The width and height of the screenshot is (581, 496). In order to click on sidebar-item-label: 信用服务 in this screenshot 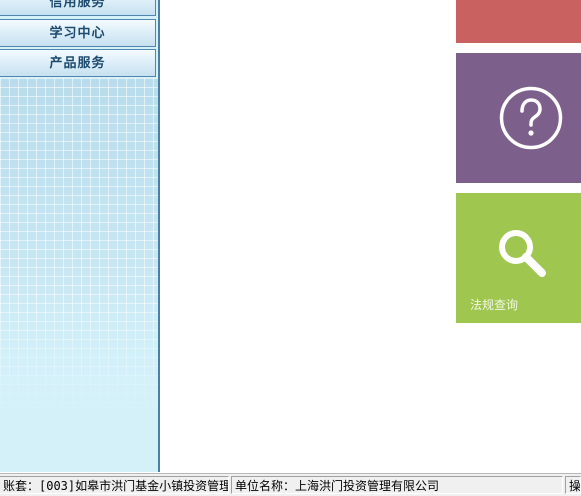, I will do `click(77, 5)`.